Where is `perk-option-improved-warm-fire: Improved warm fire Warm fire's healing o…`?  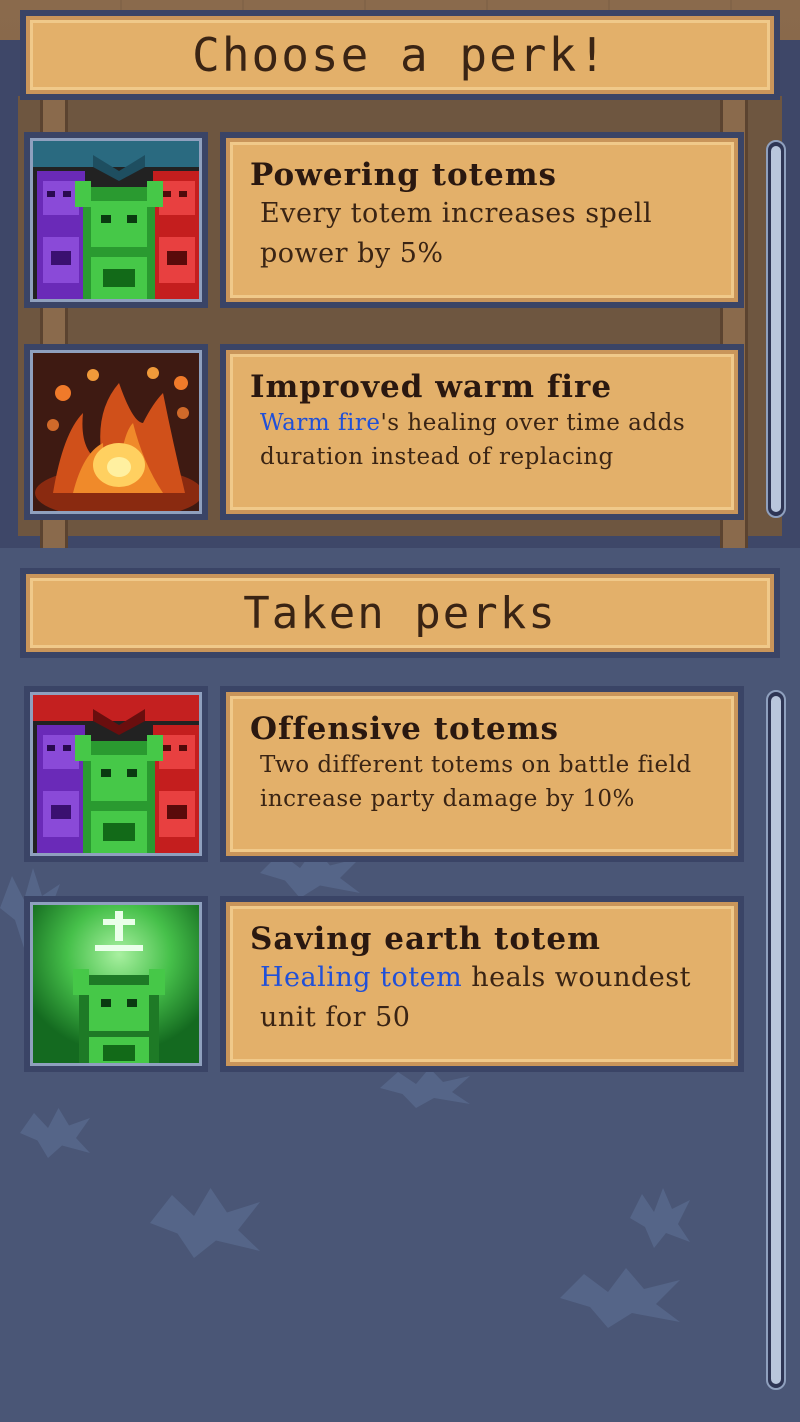 perk-option-improved-warm-fire: Improved warm fire Warm fire's healing o… is located at coordinates (384, 432).